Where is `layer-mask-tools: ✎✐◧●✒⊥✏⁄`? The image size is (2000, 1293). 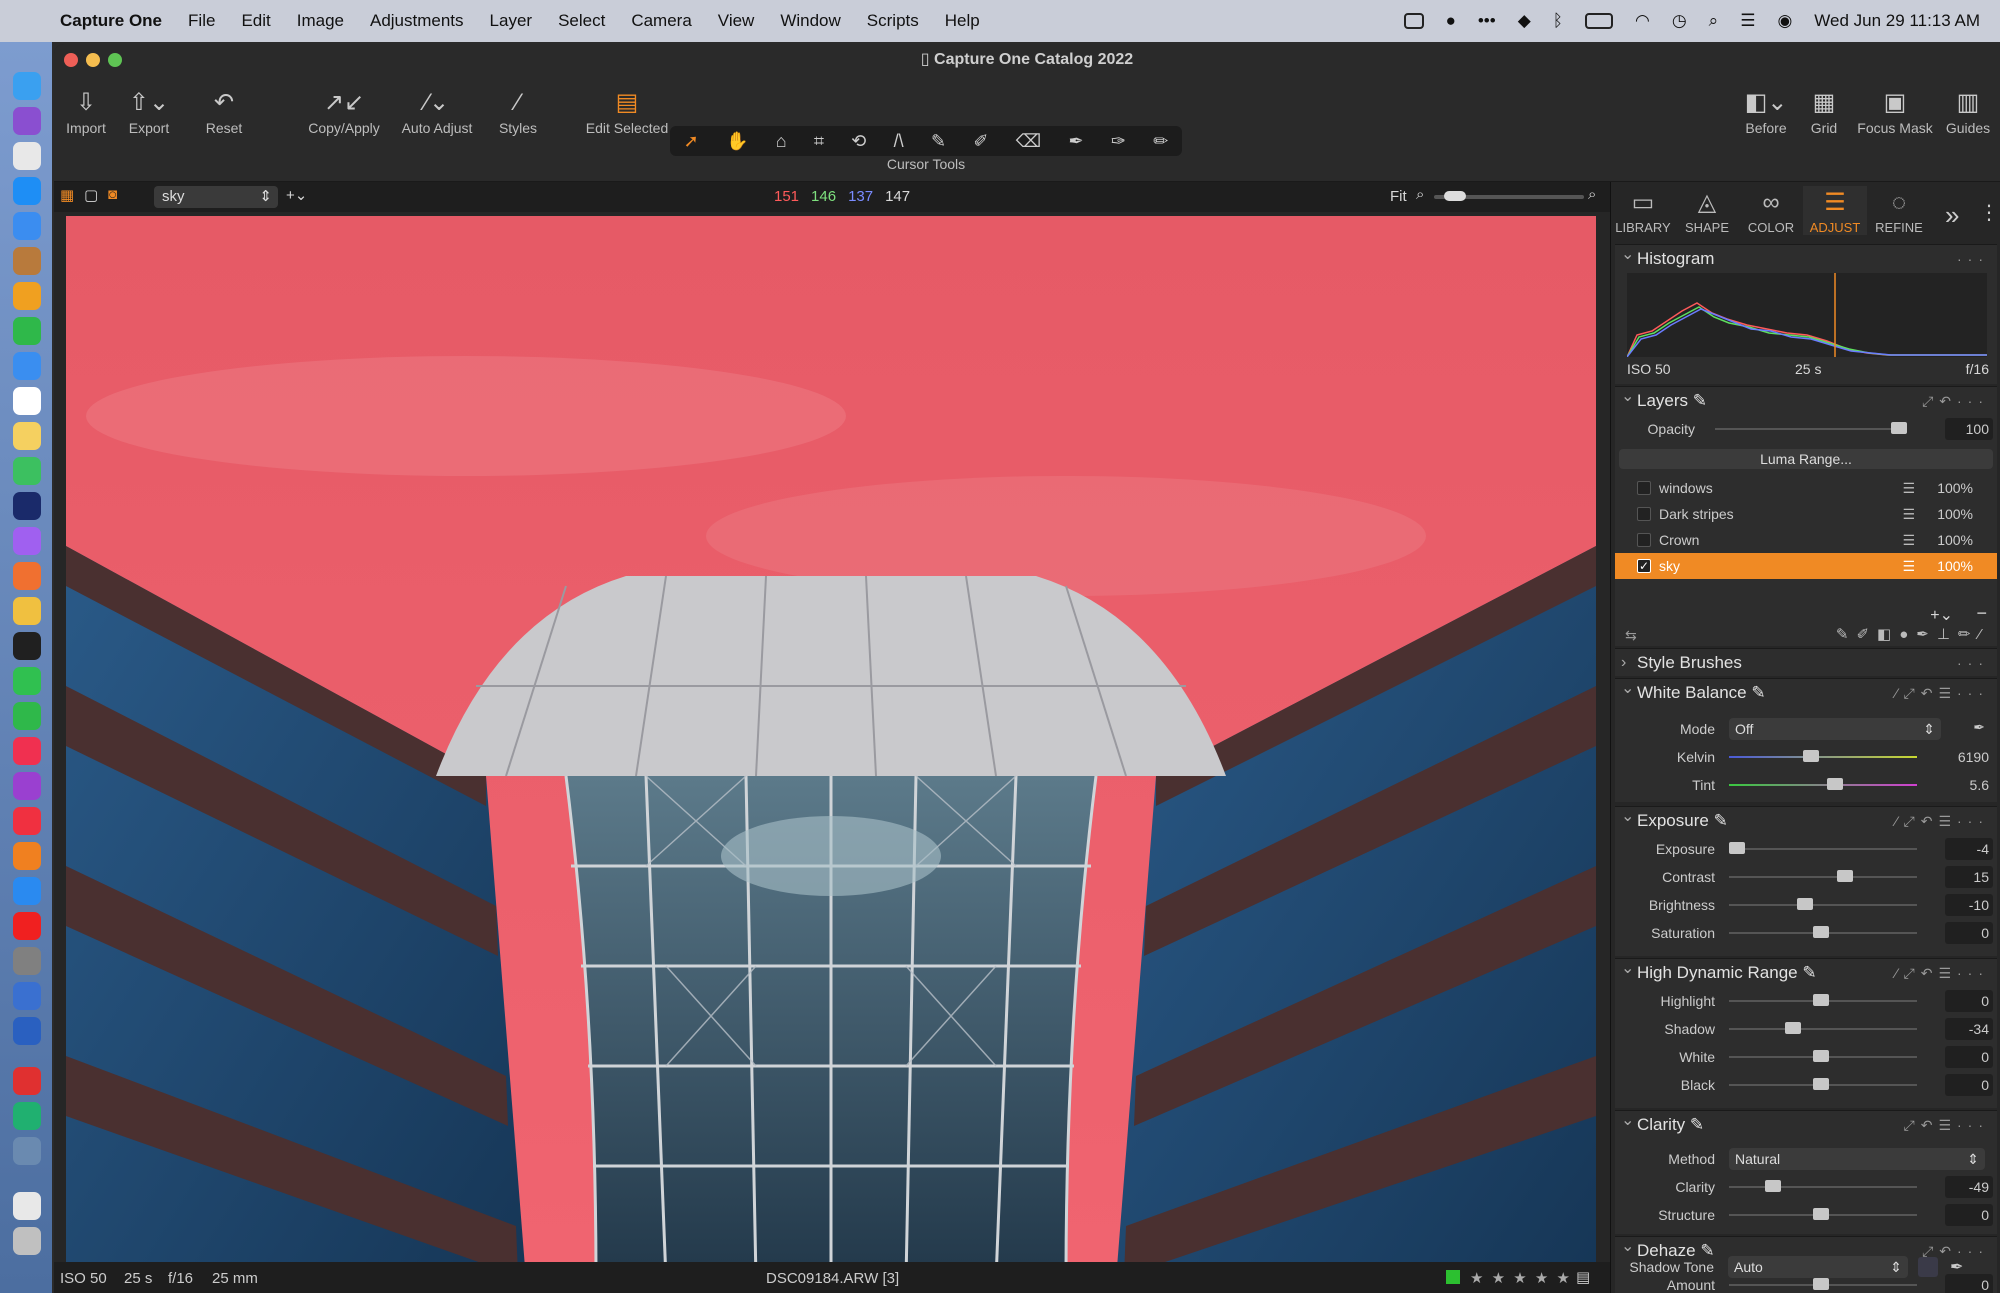 layer-mask-tools: ✎✐◧●✒⊥✏⁄ is located at coordinates (1912, 634).